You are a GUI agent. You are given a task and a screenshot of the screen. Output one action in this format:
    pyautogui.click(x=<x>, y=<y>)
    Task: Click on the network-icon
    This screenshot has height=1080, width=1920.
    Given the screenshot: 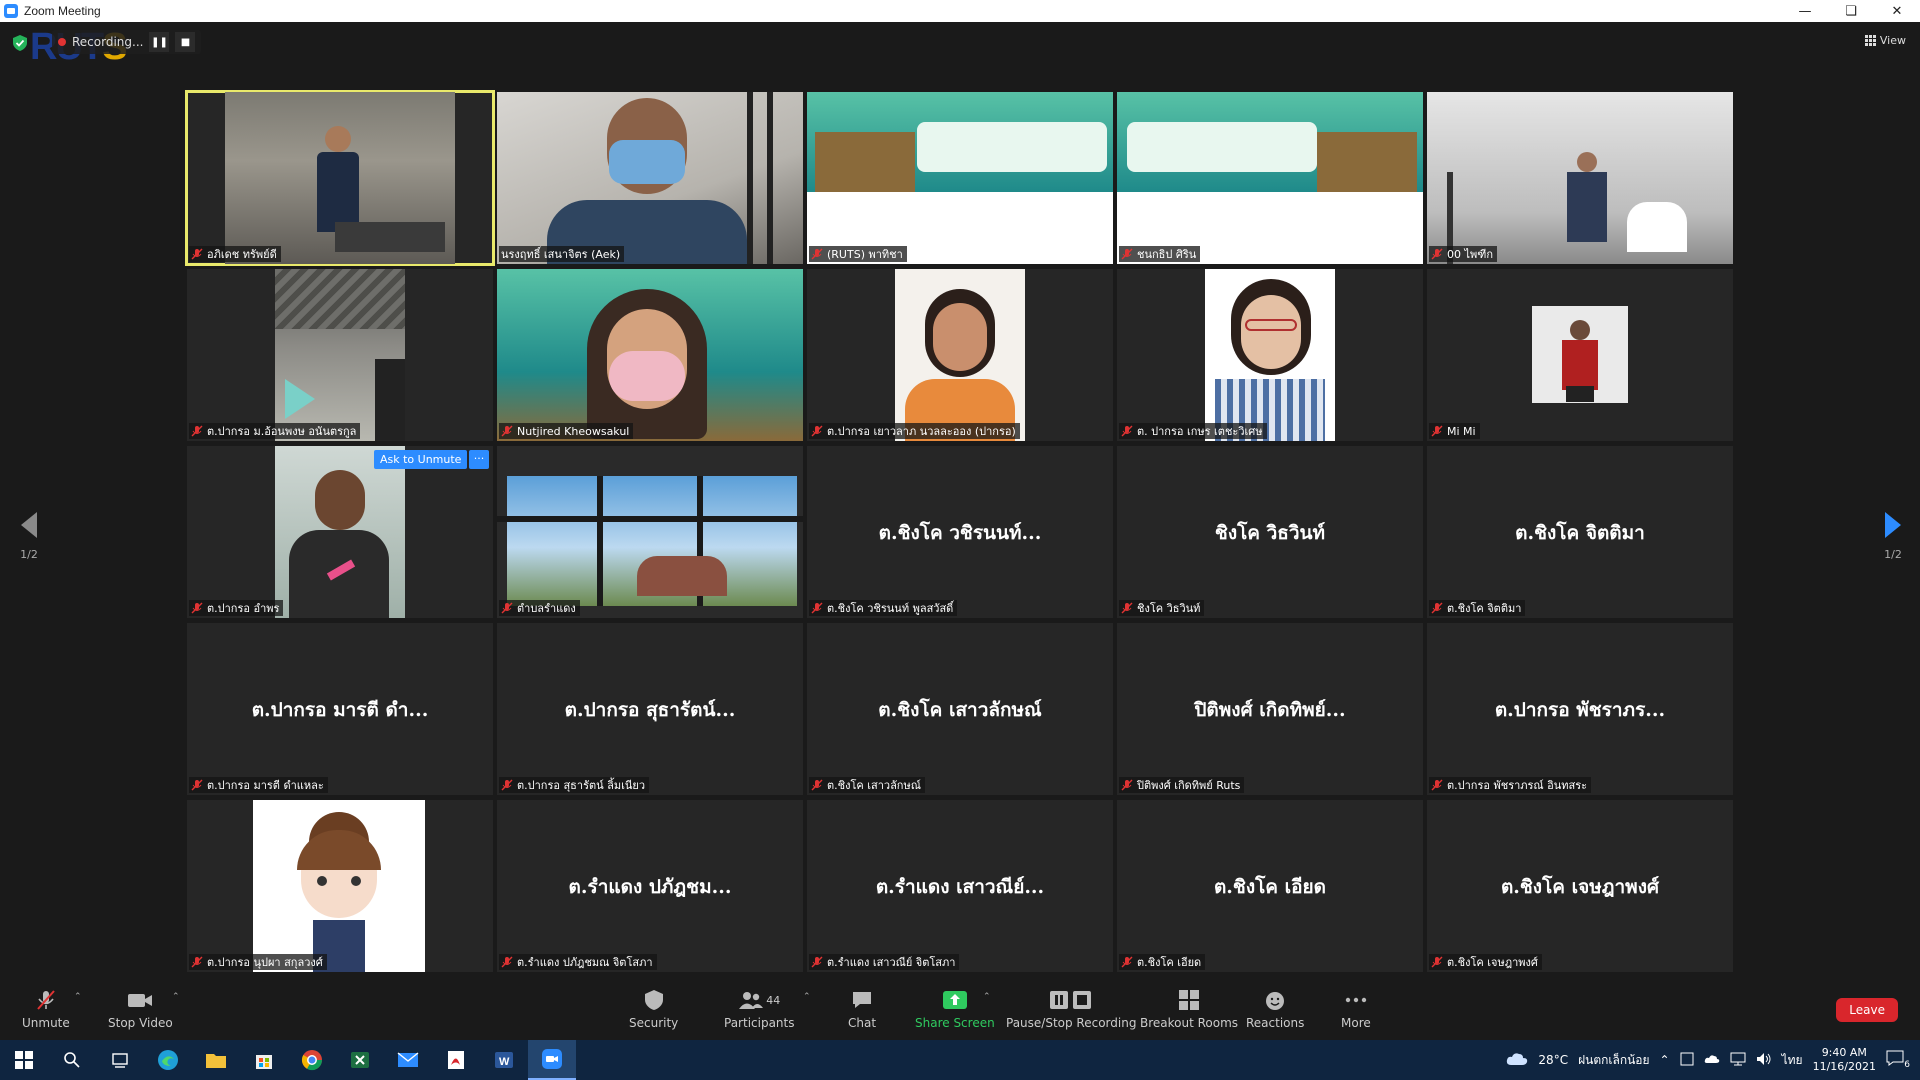 What is the action you would take?
    pyautogui.click(x=1738, y=1060)
    